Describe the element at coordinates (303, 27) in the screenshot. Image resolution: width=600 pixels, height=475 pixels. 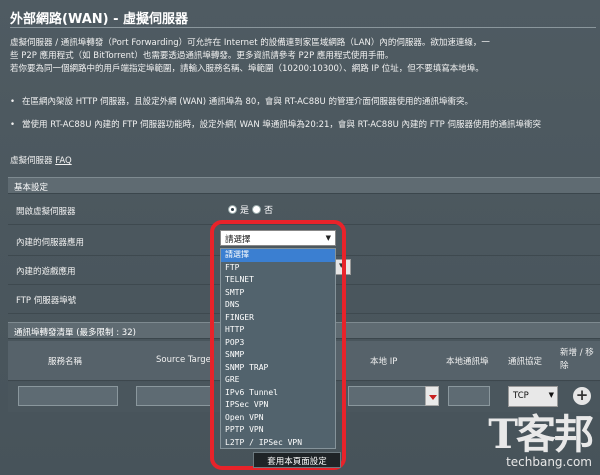
I see `title-divider` at that location.